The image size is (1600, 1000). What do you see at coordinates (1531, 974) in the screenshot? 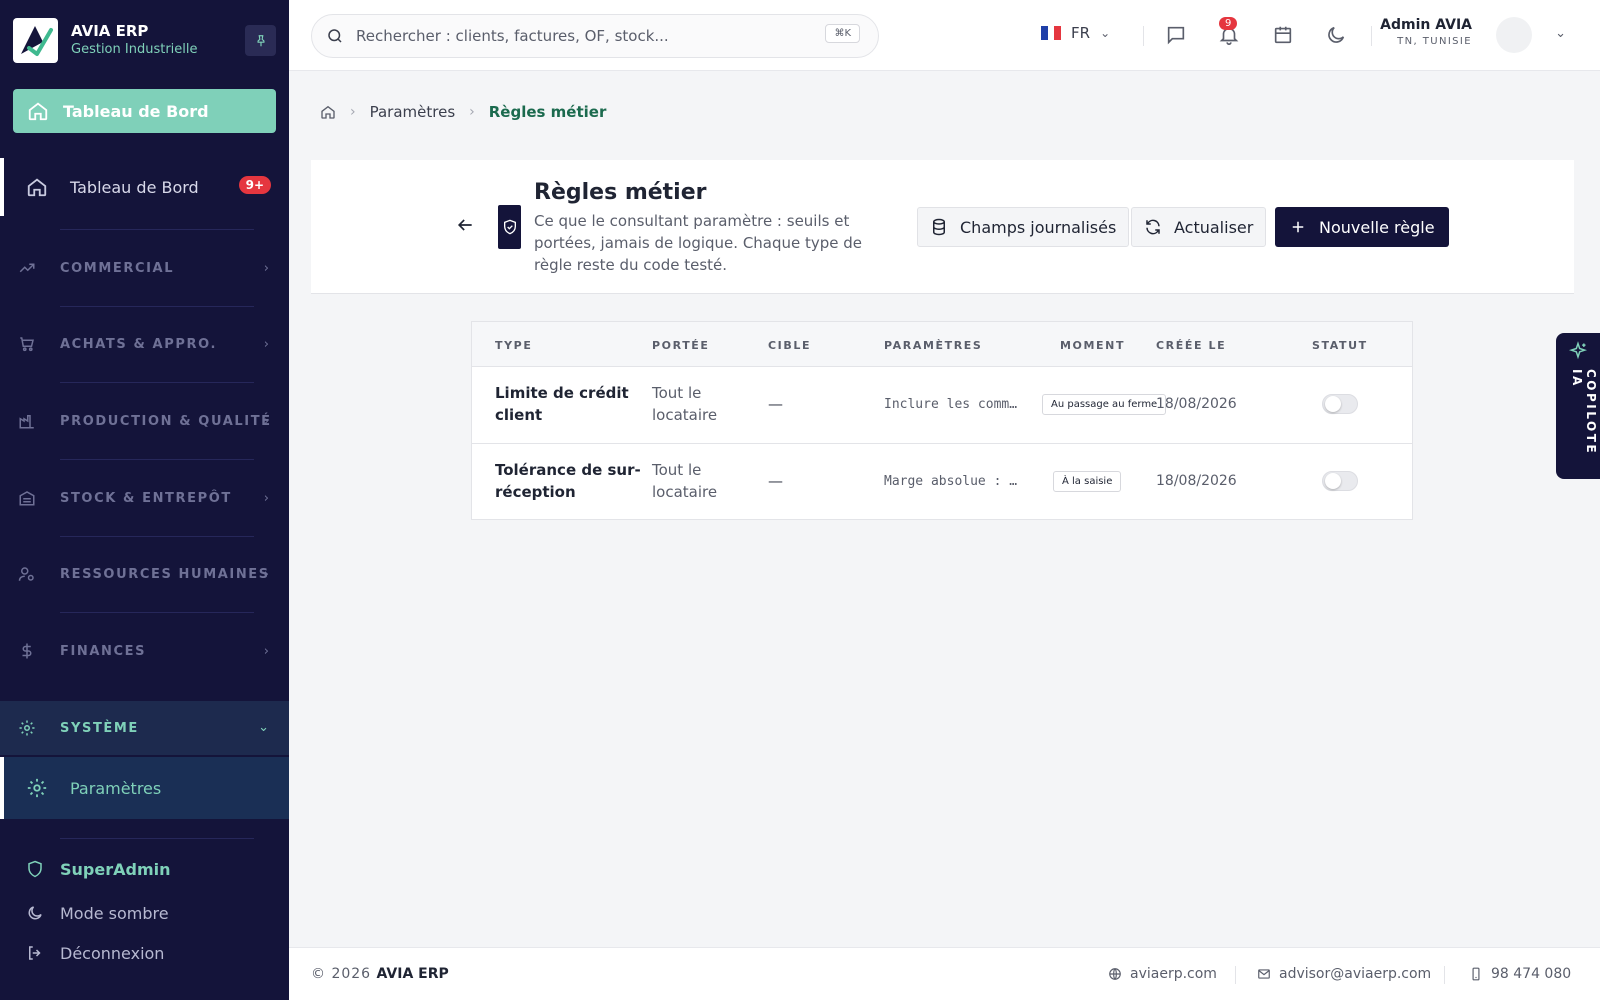
I see `footer-phone-label: 98 474 080` at bounding box center [1531, 974].